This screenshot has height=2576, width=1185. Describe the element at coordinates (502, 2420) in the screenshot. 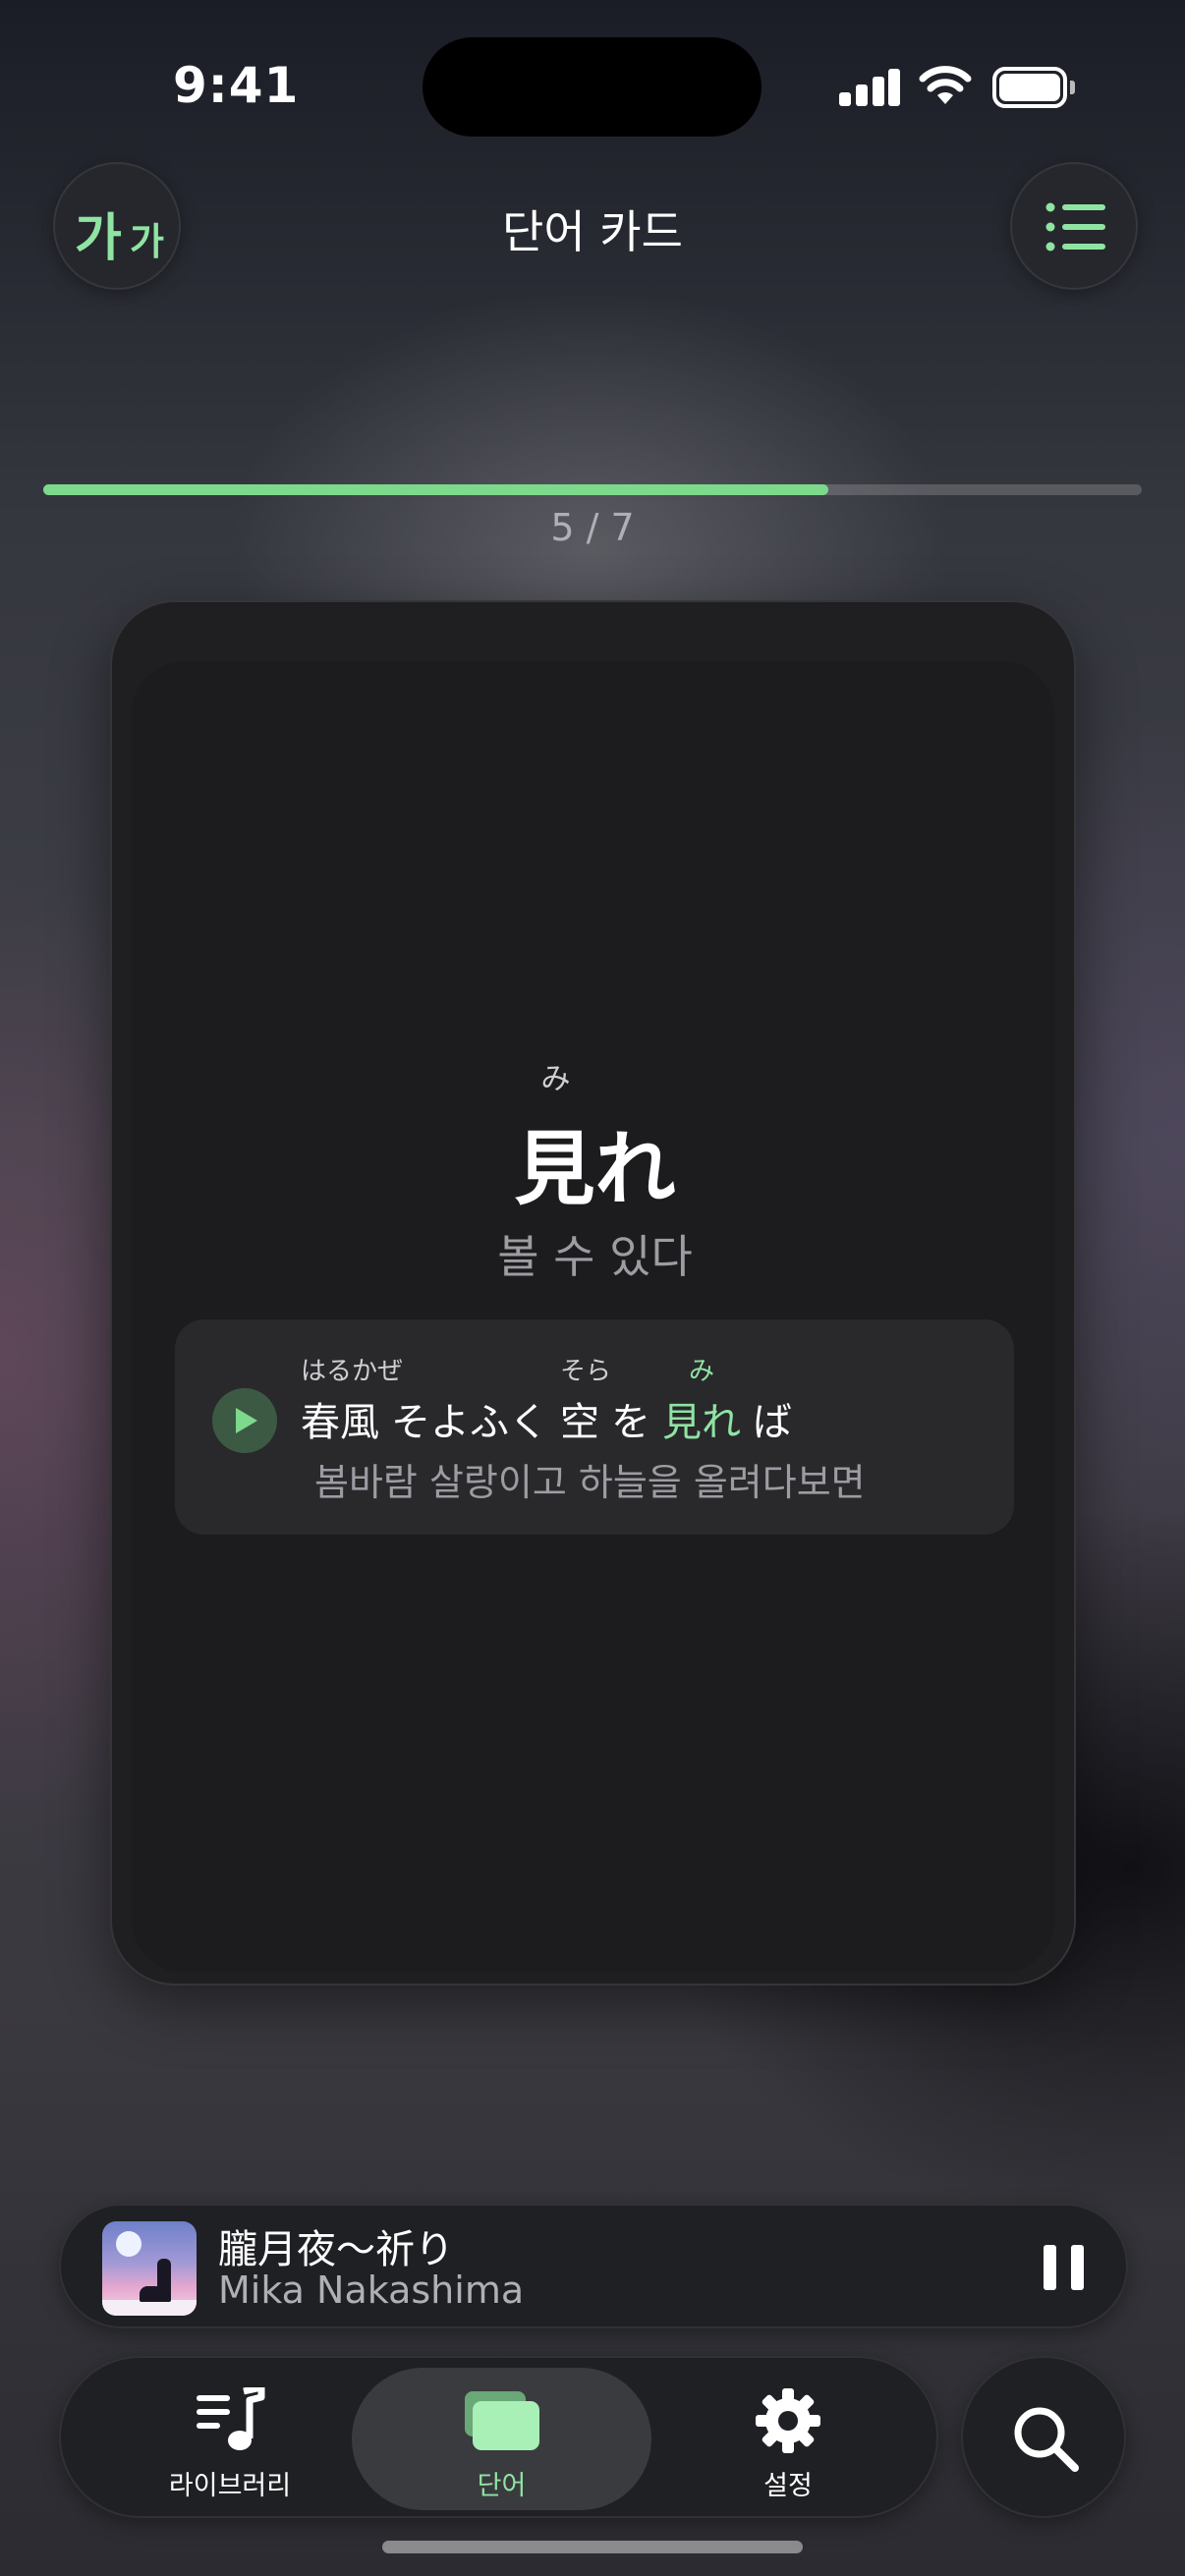

I see `cards-icon` at that location.